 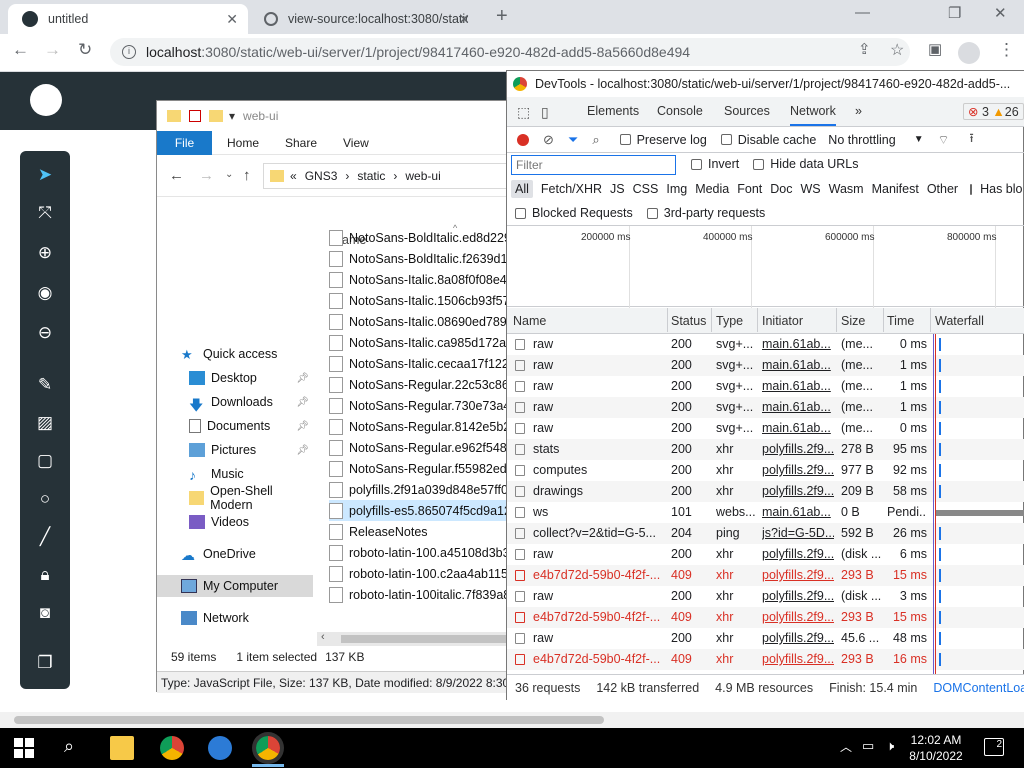 What do you see at coordinates (545, 112) in the screenshot?
I see `device-toolbar-icon: ▯` at bounding box center [545, 112].